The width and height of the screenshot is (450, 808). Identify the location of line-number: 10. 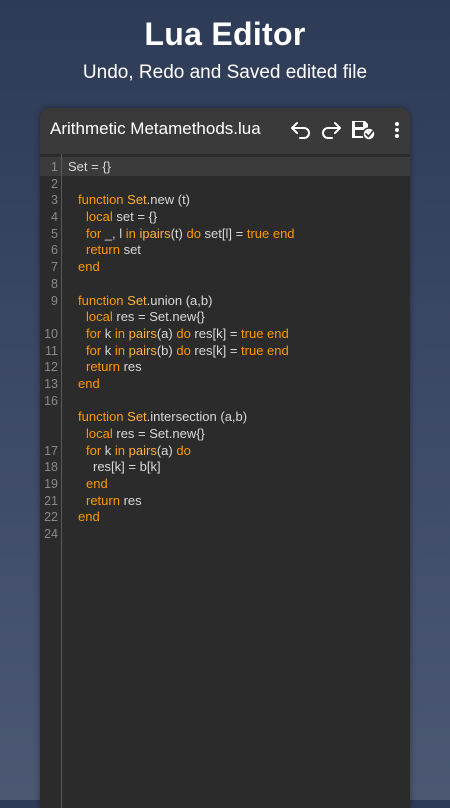
(51, 333).